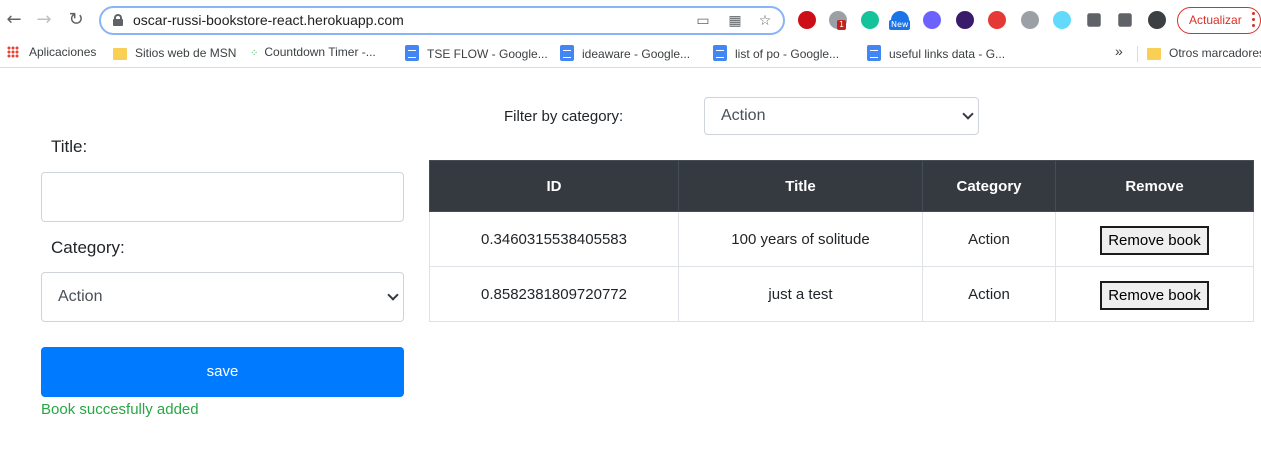  I want to click on bookmarks-separator, so click(1137, 54).